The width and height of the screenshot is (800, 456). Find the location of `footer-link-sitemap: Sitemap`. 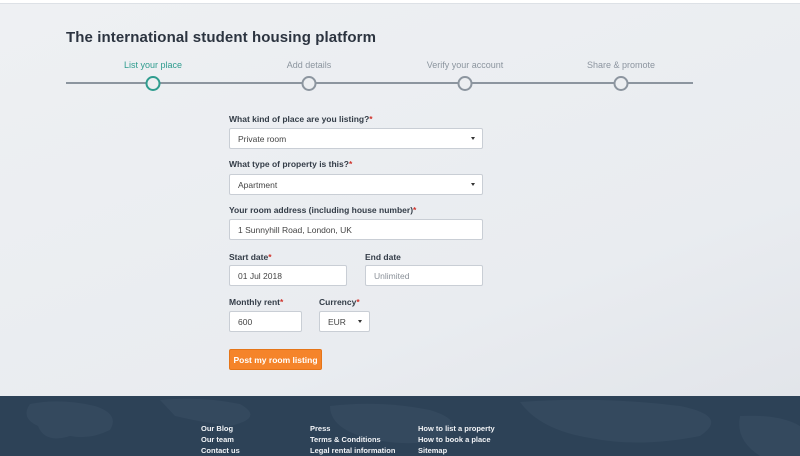

footer-link-sitemap: Sitemap is located at coordinates (456, 450).